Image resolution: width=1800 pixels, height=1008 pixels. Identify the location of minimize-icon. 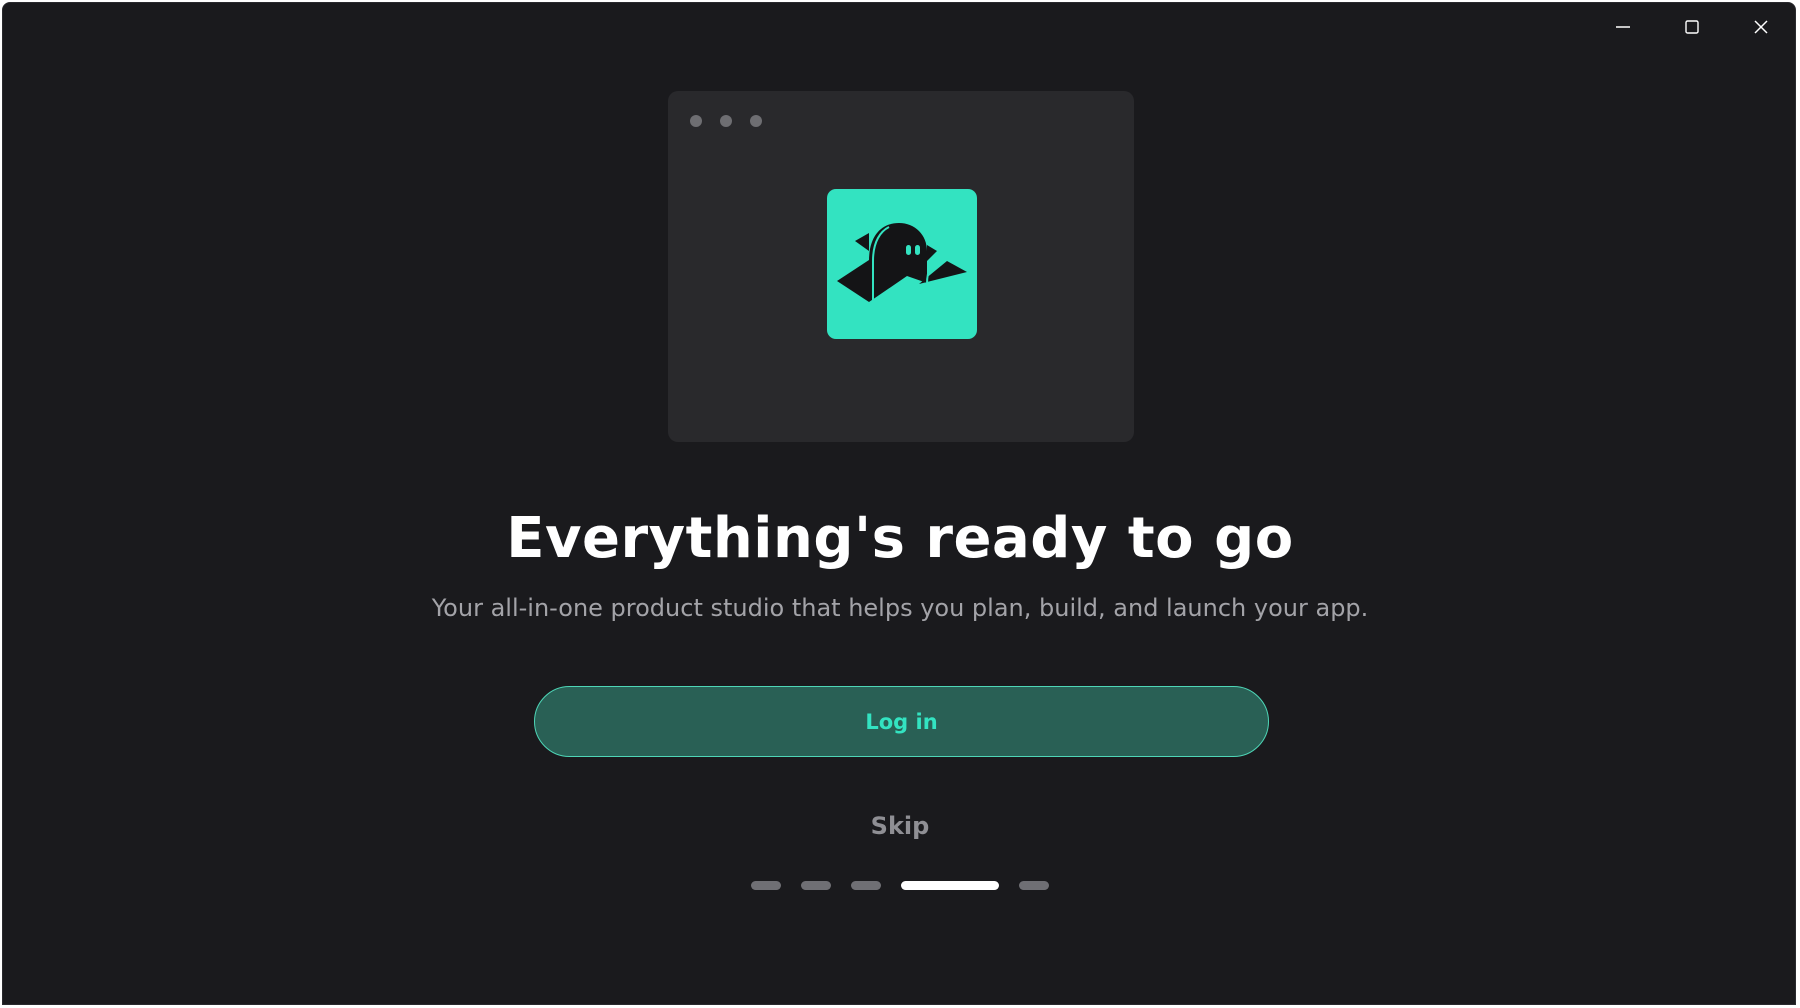
(1622, 27).